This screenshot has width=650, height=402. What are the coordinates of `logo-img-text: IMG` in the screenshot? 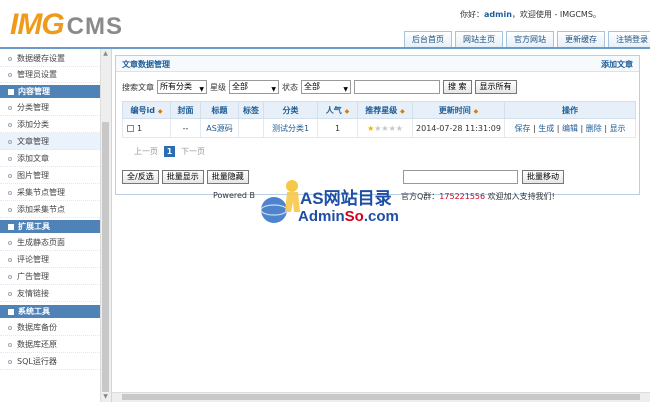 It's located at (37, 24).